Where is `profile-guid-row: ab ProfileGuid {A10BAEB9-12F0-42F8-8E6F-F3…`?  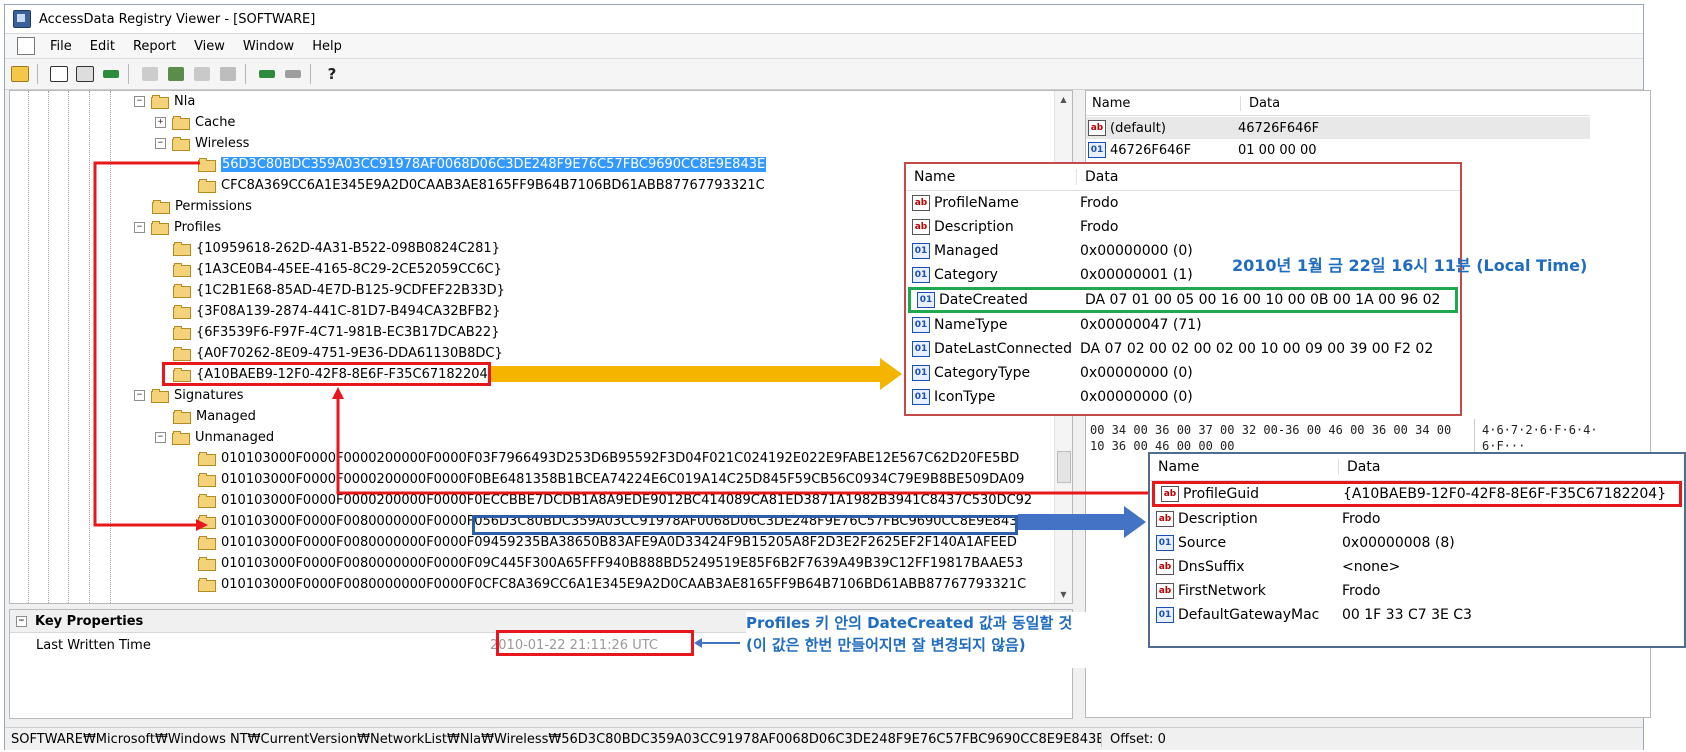
profile-guid-row: ab ProfileGuid {A10BAEB9-12F0-42F8-8E6F-F3… is located at coordinates (1417, 494).